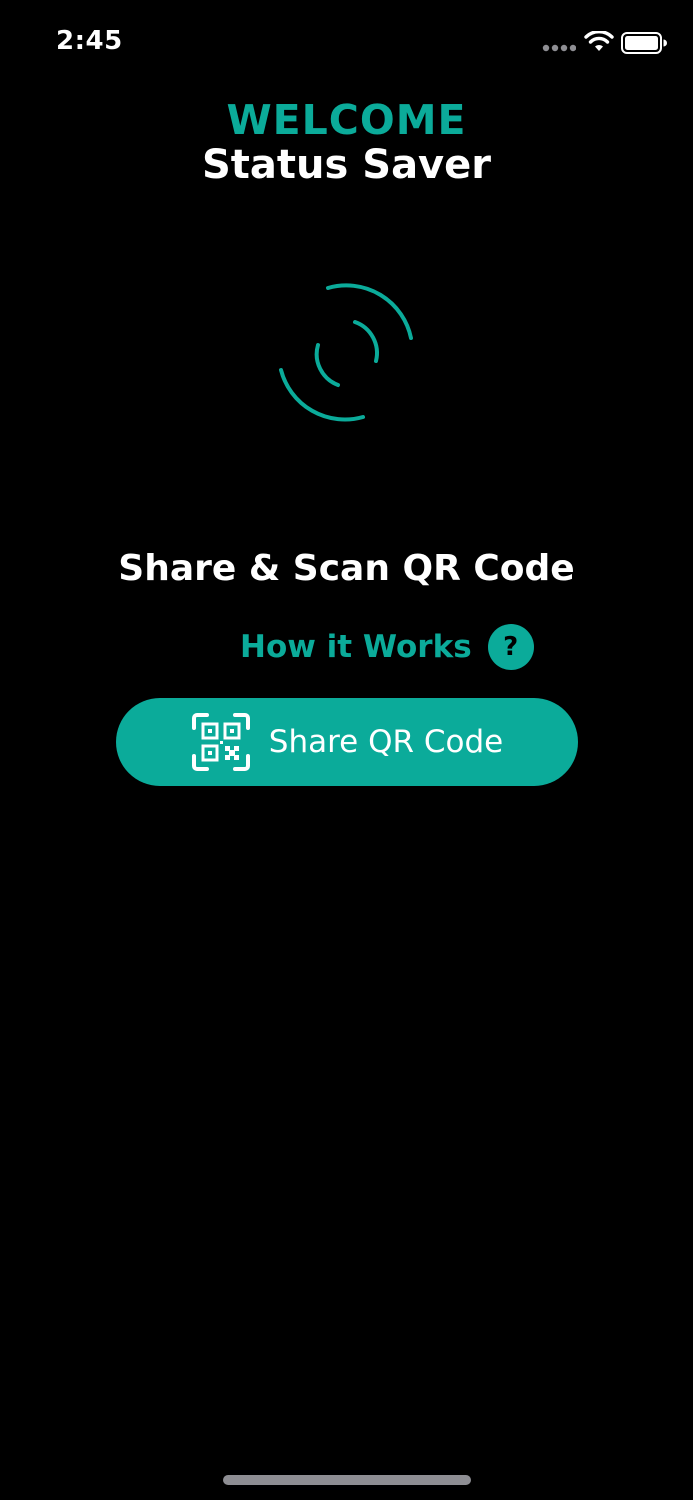 The height and width of the screenshot is (1500, 693). Describe the element at coordinates (356, 647) in the screenshot. I see `how-it-works-label: How it Works` at that location.